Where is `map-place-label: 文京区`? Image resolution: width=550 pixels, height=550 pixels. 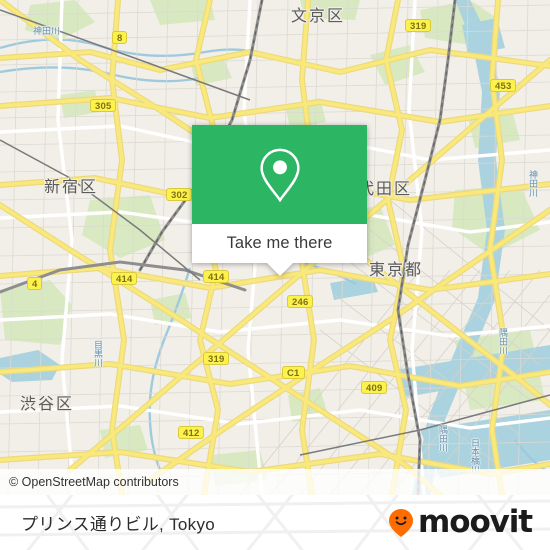 map-place-label: 文京区 is located at coordinates (318, 16).